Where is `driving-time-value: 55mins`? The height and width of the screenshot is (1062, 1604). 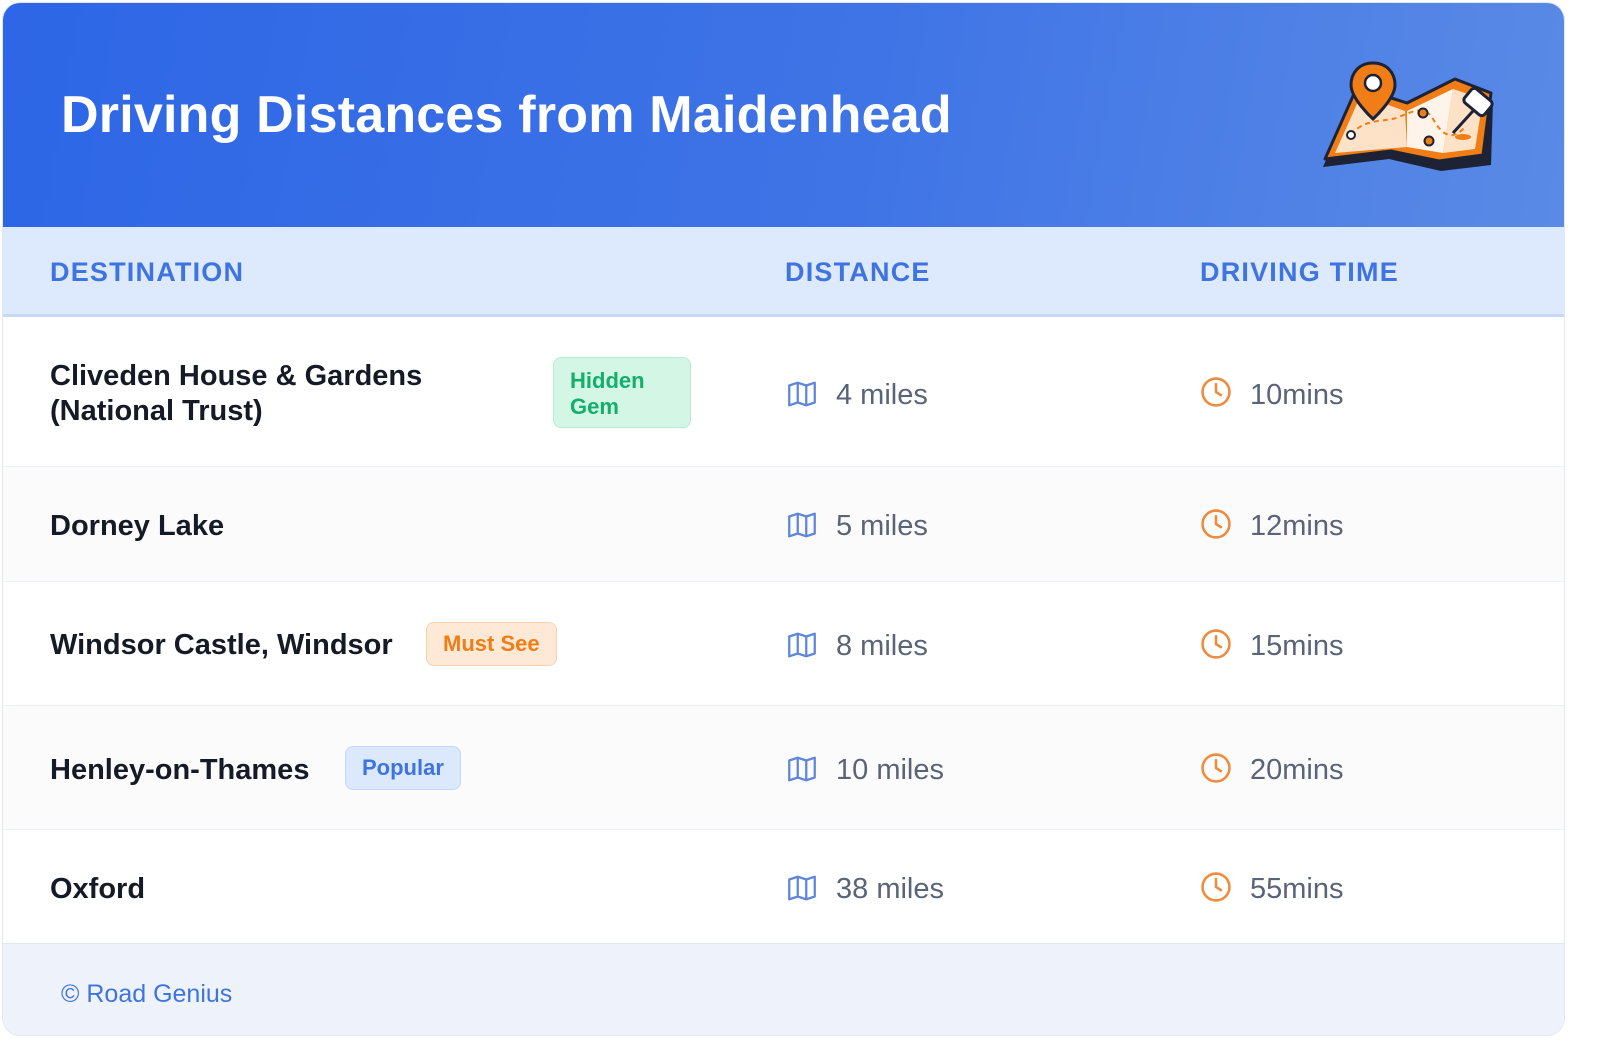
driving-time-value: 55mins is located at coordinates (1297, 889).